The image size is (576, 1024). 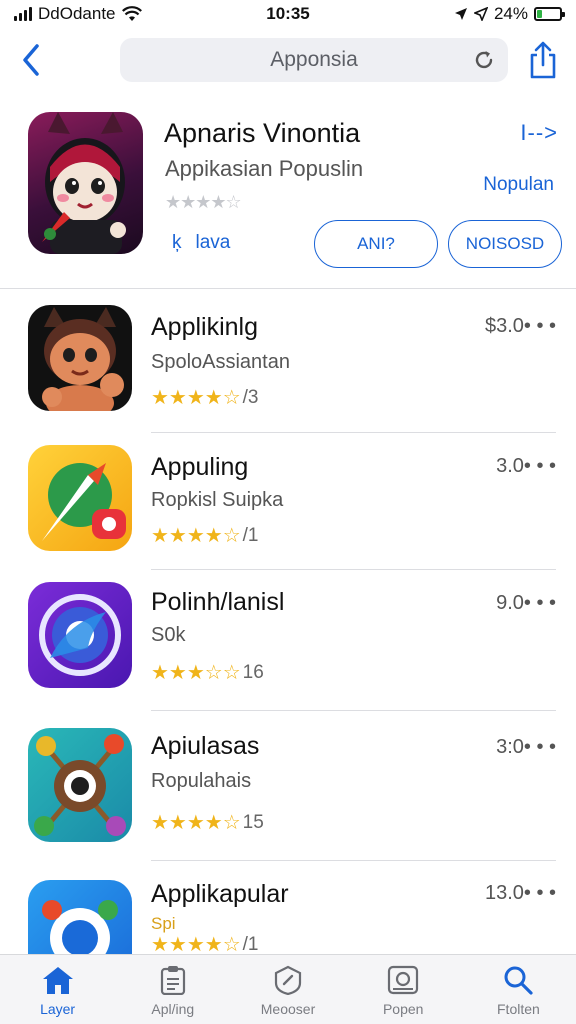 I want to click on battery-percent: 24%, so click(x=510, y=13).